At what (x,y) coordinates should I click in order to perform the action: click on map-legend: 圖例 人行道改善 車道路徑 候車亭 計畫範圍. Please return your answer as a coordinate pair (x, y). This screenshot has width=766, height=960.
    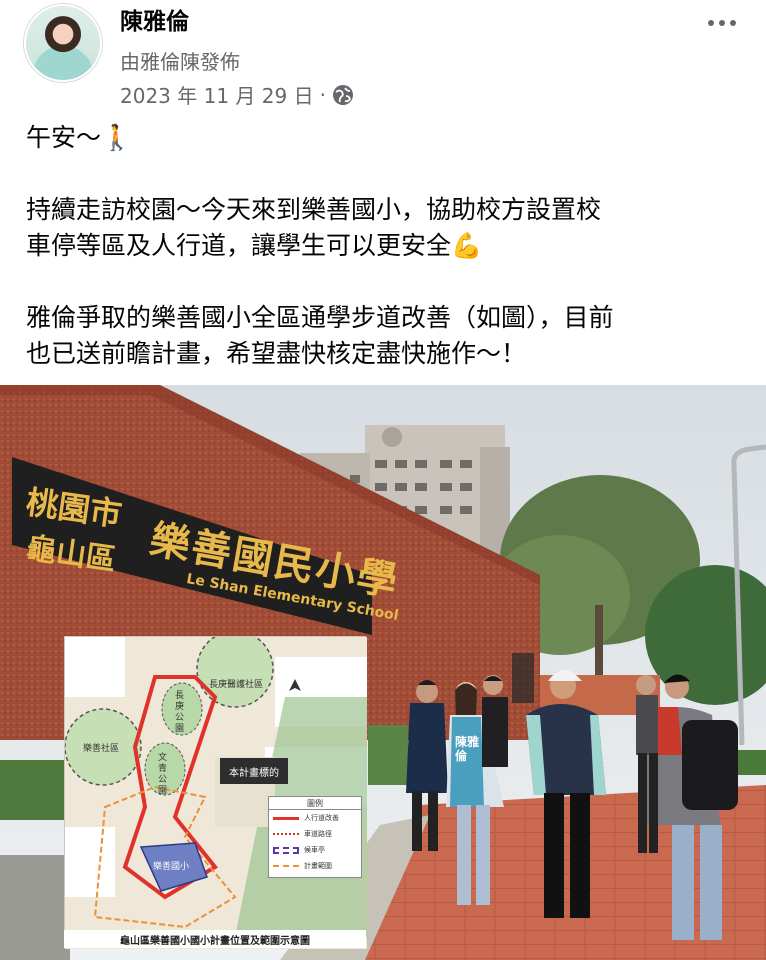
    Looking at the image, I should click on (315, 837).